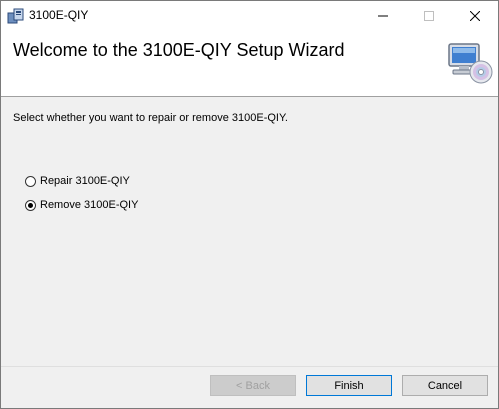 Image resolution: width=499 pixels, height=409 pixels. I want to click on back-button: < Back, so click(253, 385).